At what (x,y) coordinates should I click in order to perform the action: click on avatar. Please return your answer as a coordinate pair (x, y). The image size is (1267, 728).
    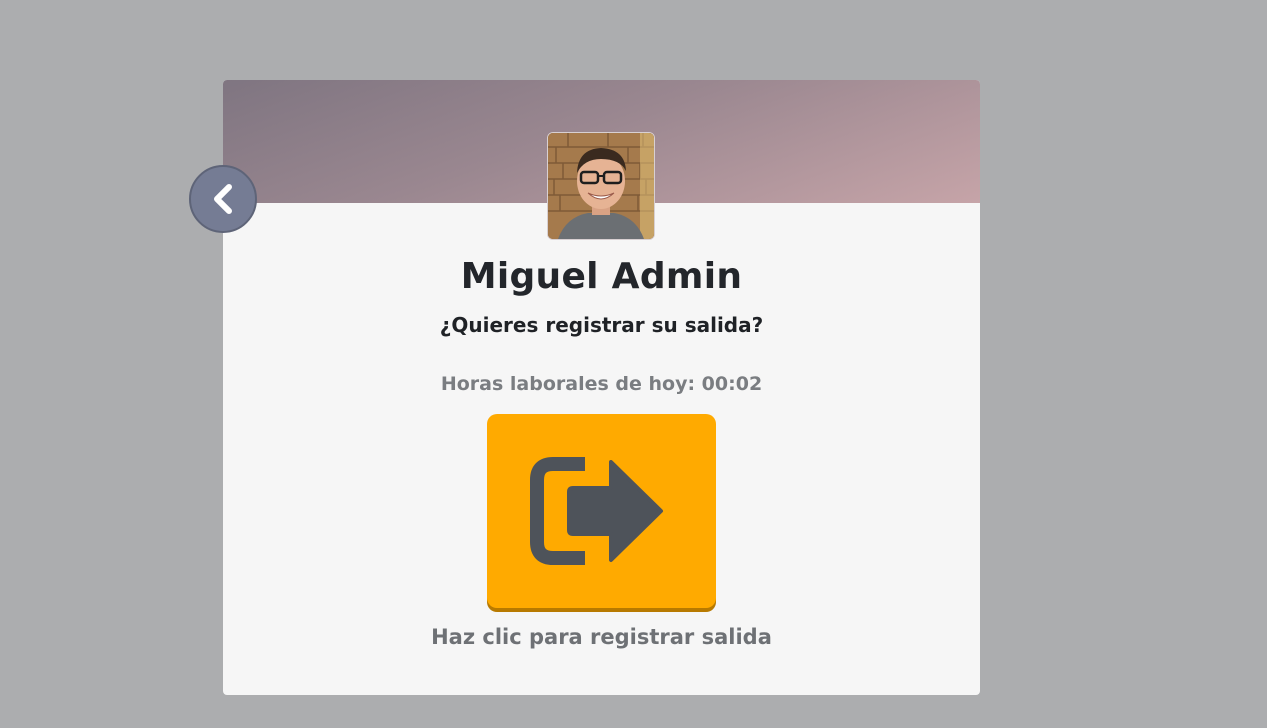
    Looking at the image, I should click on (601, 186).